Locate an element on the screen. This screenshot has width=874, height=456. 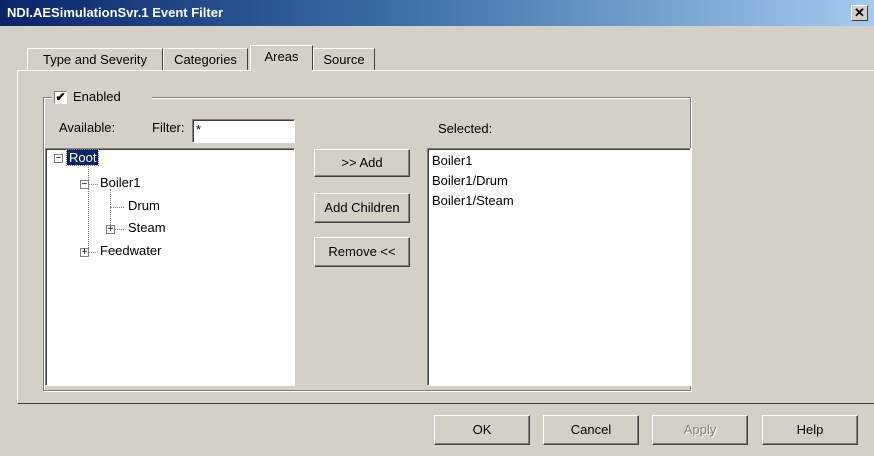
apply-label: Apply is located at coordinates (700, 429).